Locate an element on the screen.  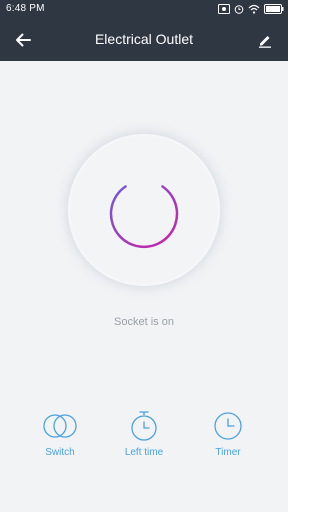
left-time-label: Left time is located at coordinates (144, 452).